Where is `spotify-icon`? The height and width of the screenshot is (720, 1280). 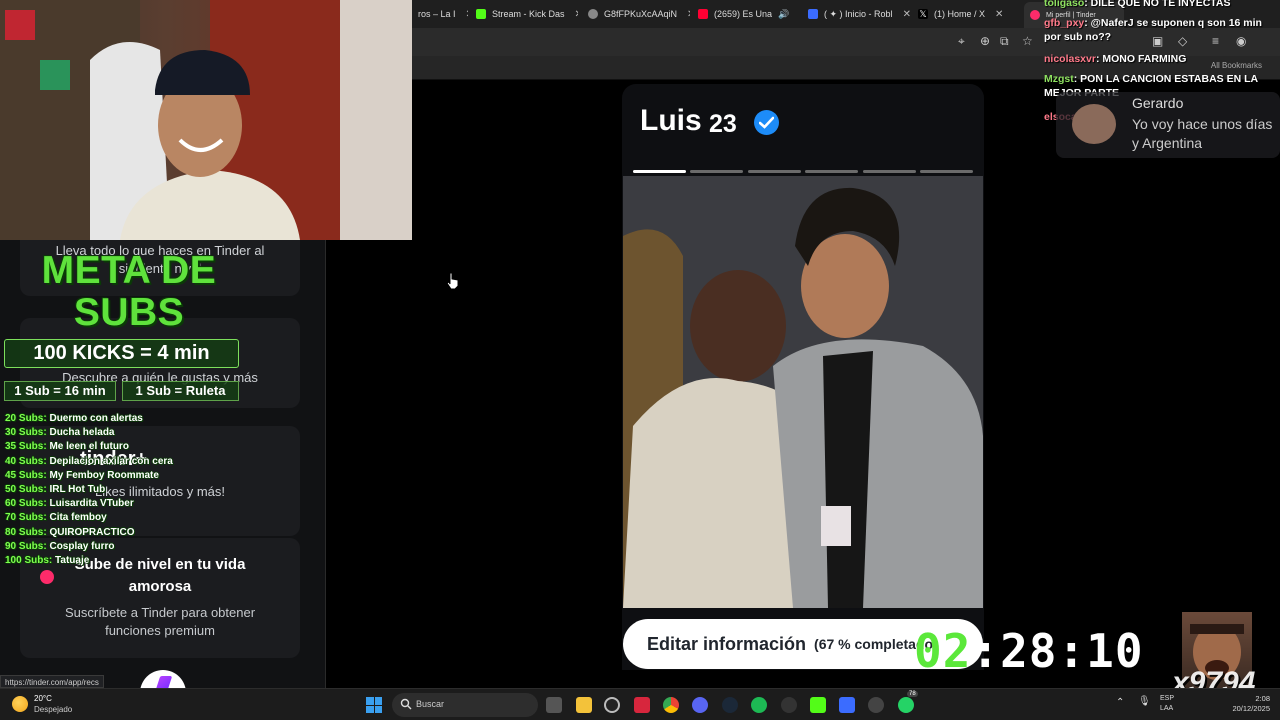
spotify-icon is located at coordinates (759, 705).